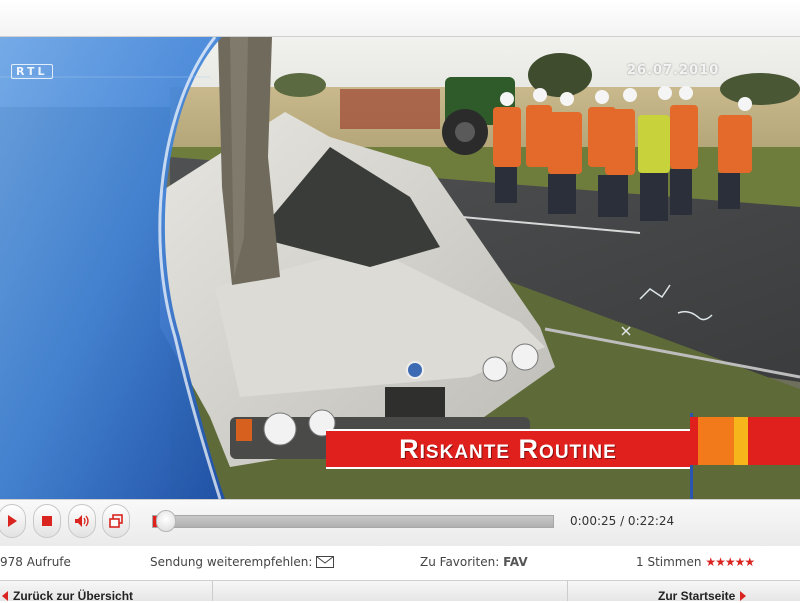 The image size is (800, 603). I want to click on seek-bar, so click(353, 521).